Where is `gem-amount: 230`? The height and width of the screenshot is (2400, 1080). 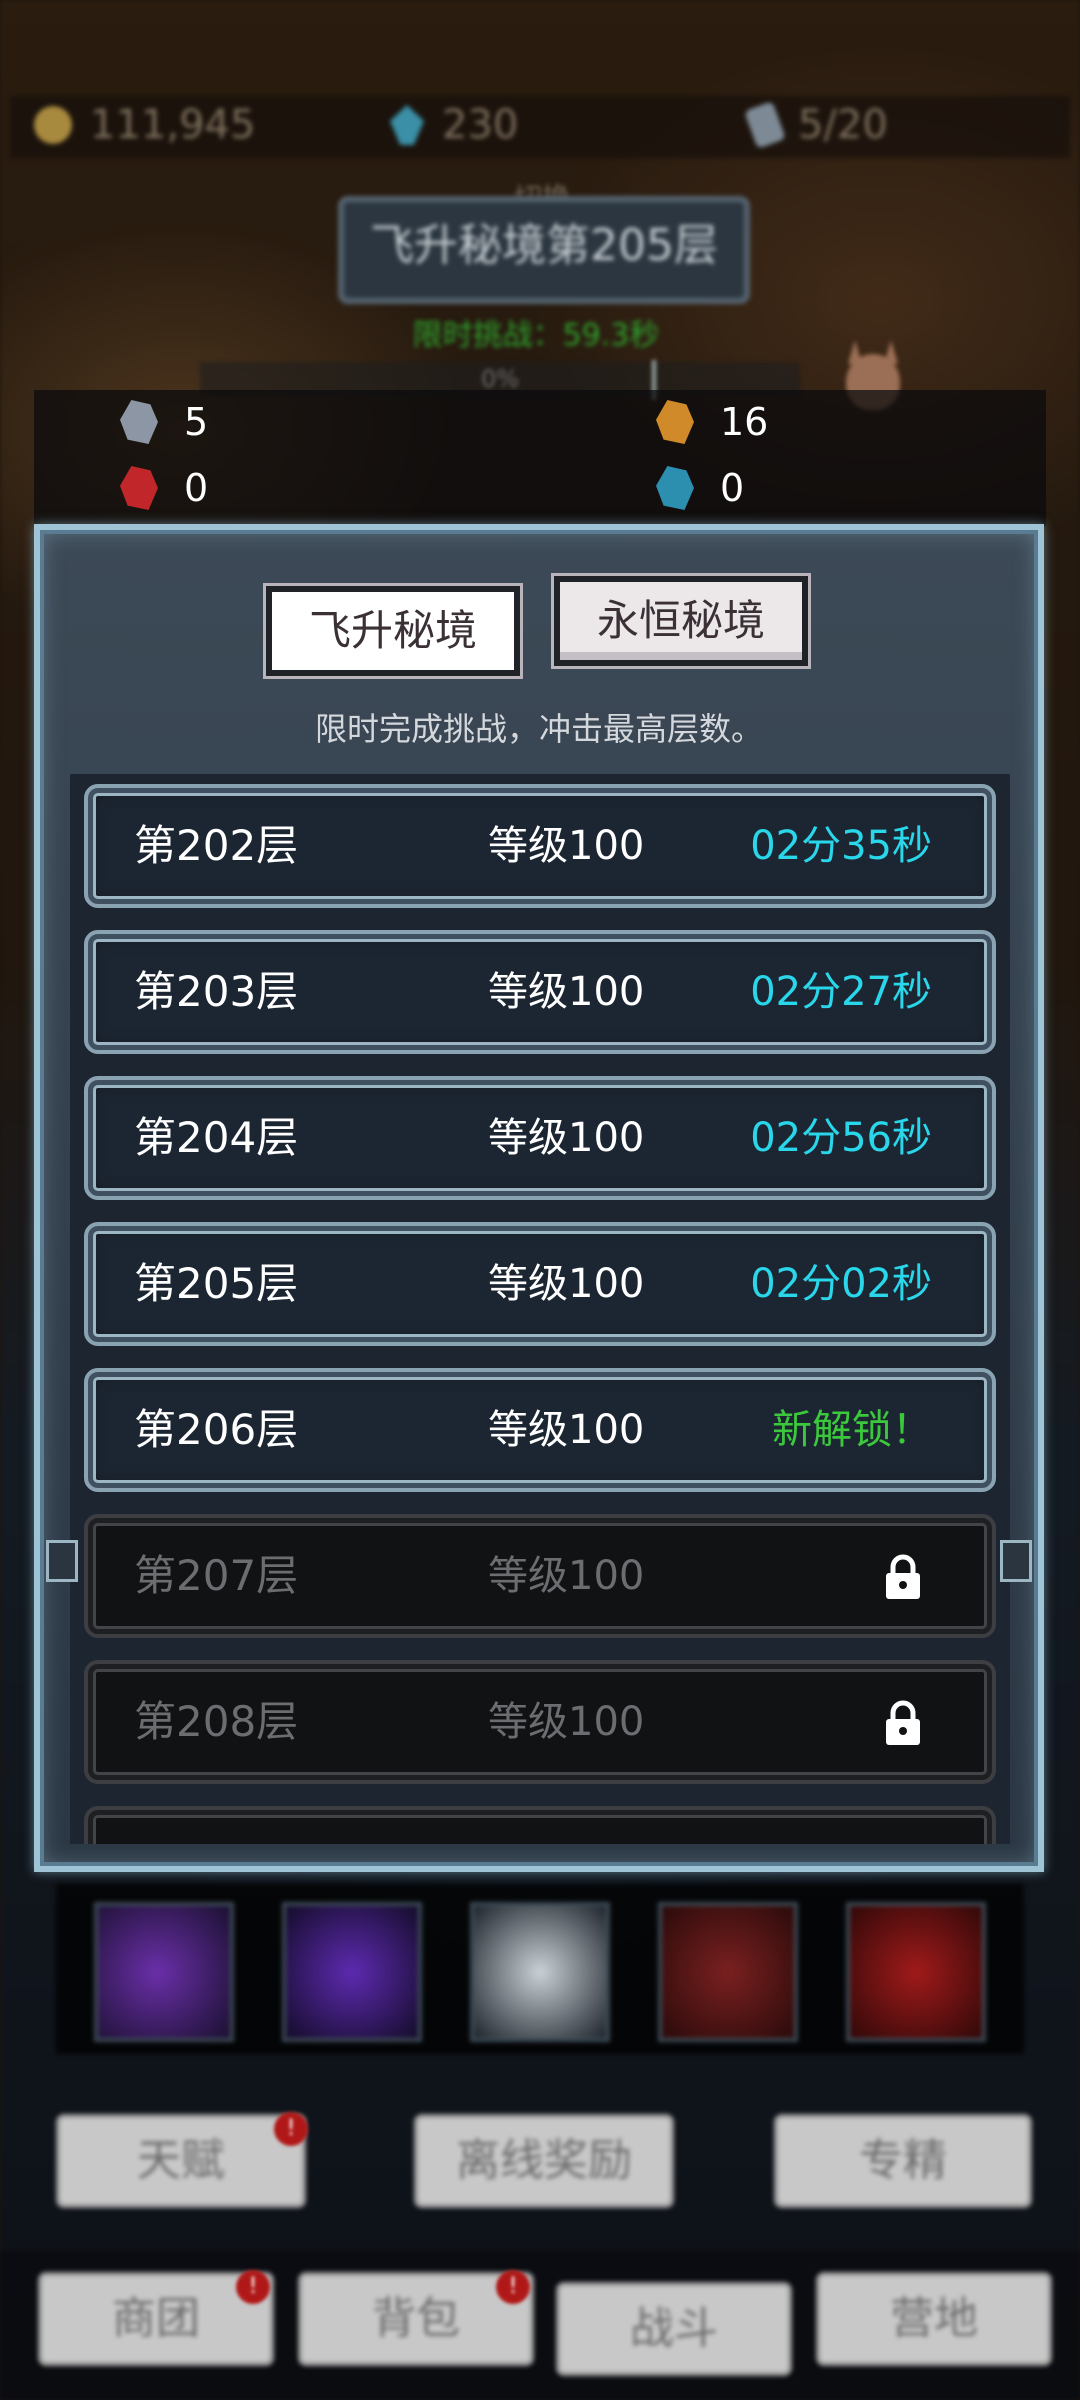 gem-amount: 230 is located at coordinates (480, 125).